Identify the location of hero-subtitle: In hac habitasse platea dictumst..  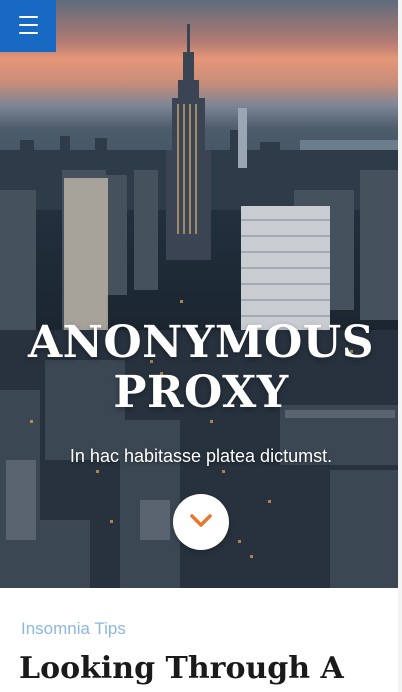
(201, 456).